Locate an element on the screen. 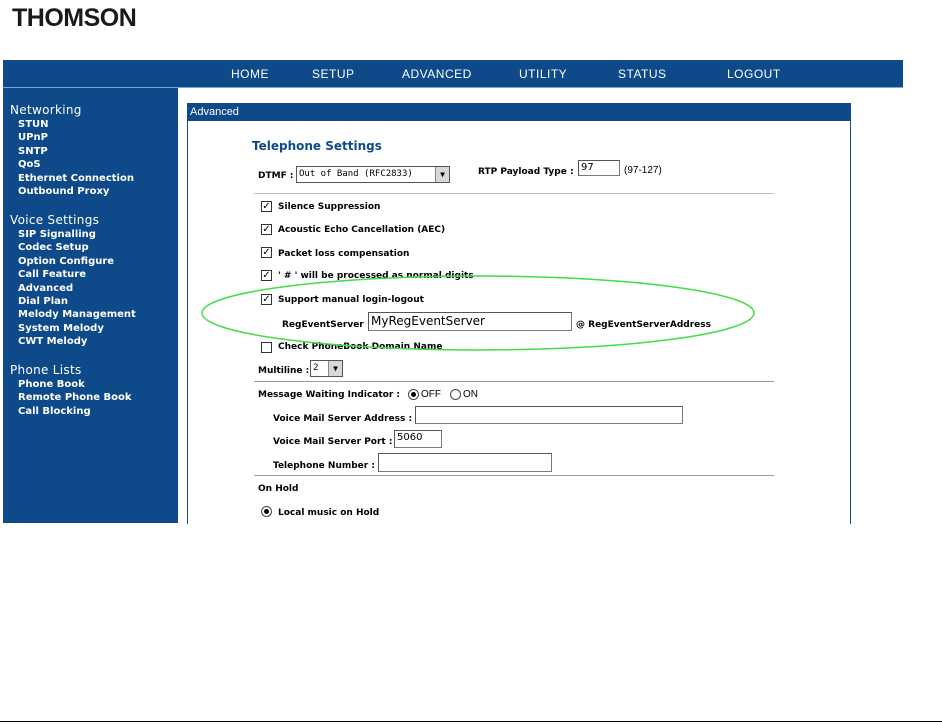 Image resolution: width=942 pixels, height=725 pixels. vm-port-label: Voice Mail Server Port : is located at coordinates (333, 442).